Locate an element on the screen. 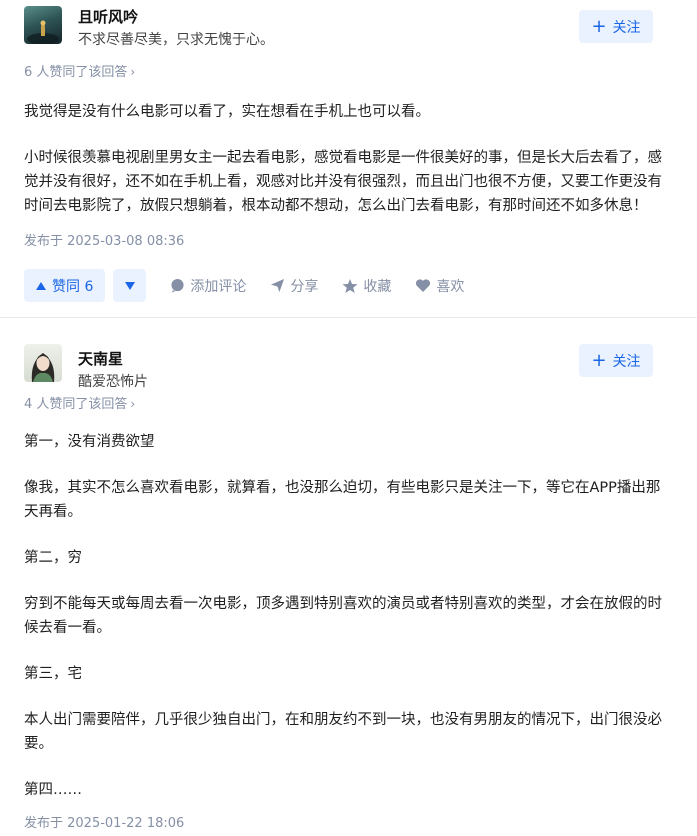  vote-count-line: 6 人赞同了该回答 › is located at coordinates (348, 70).